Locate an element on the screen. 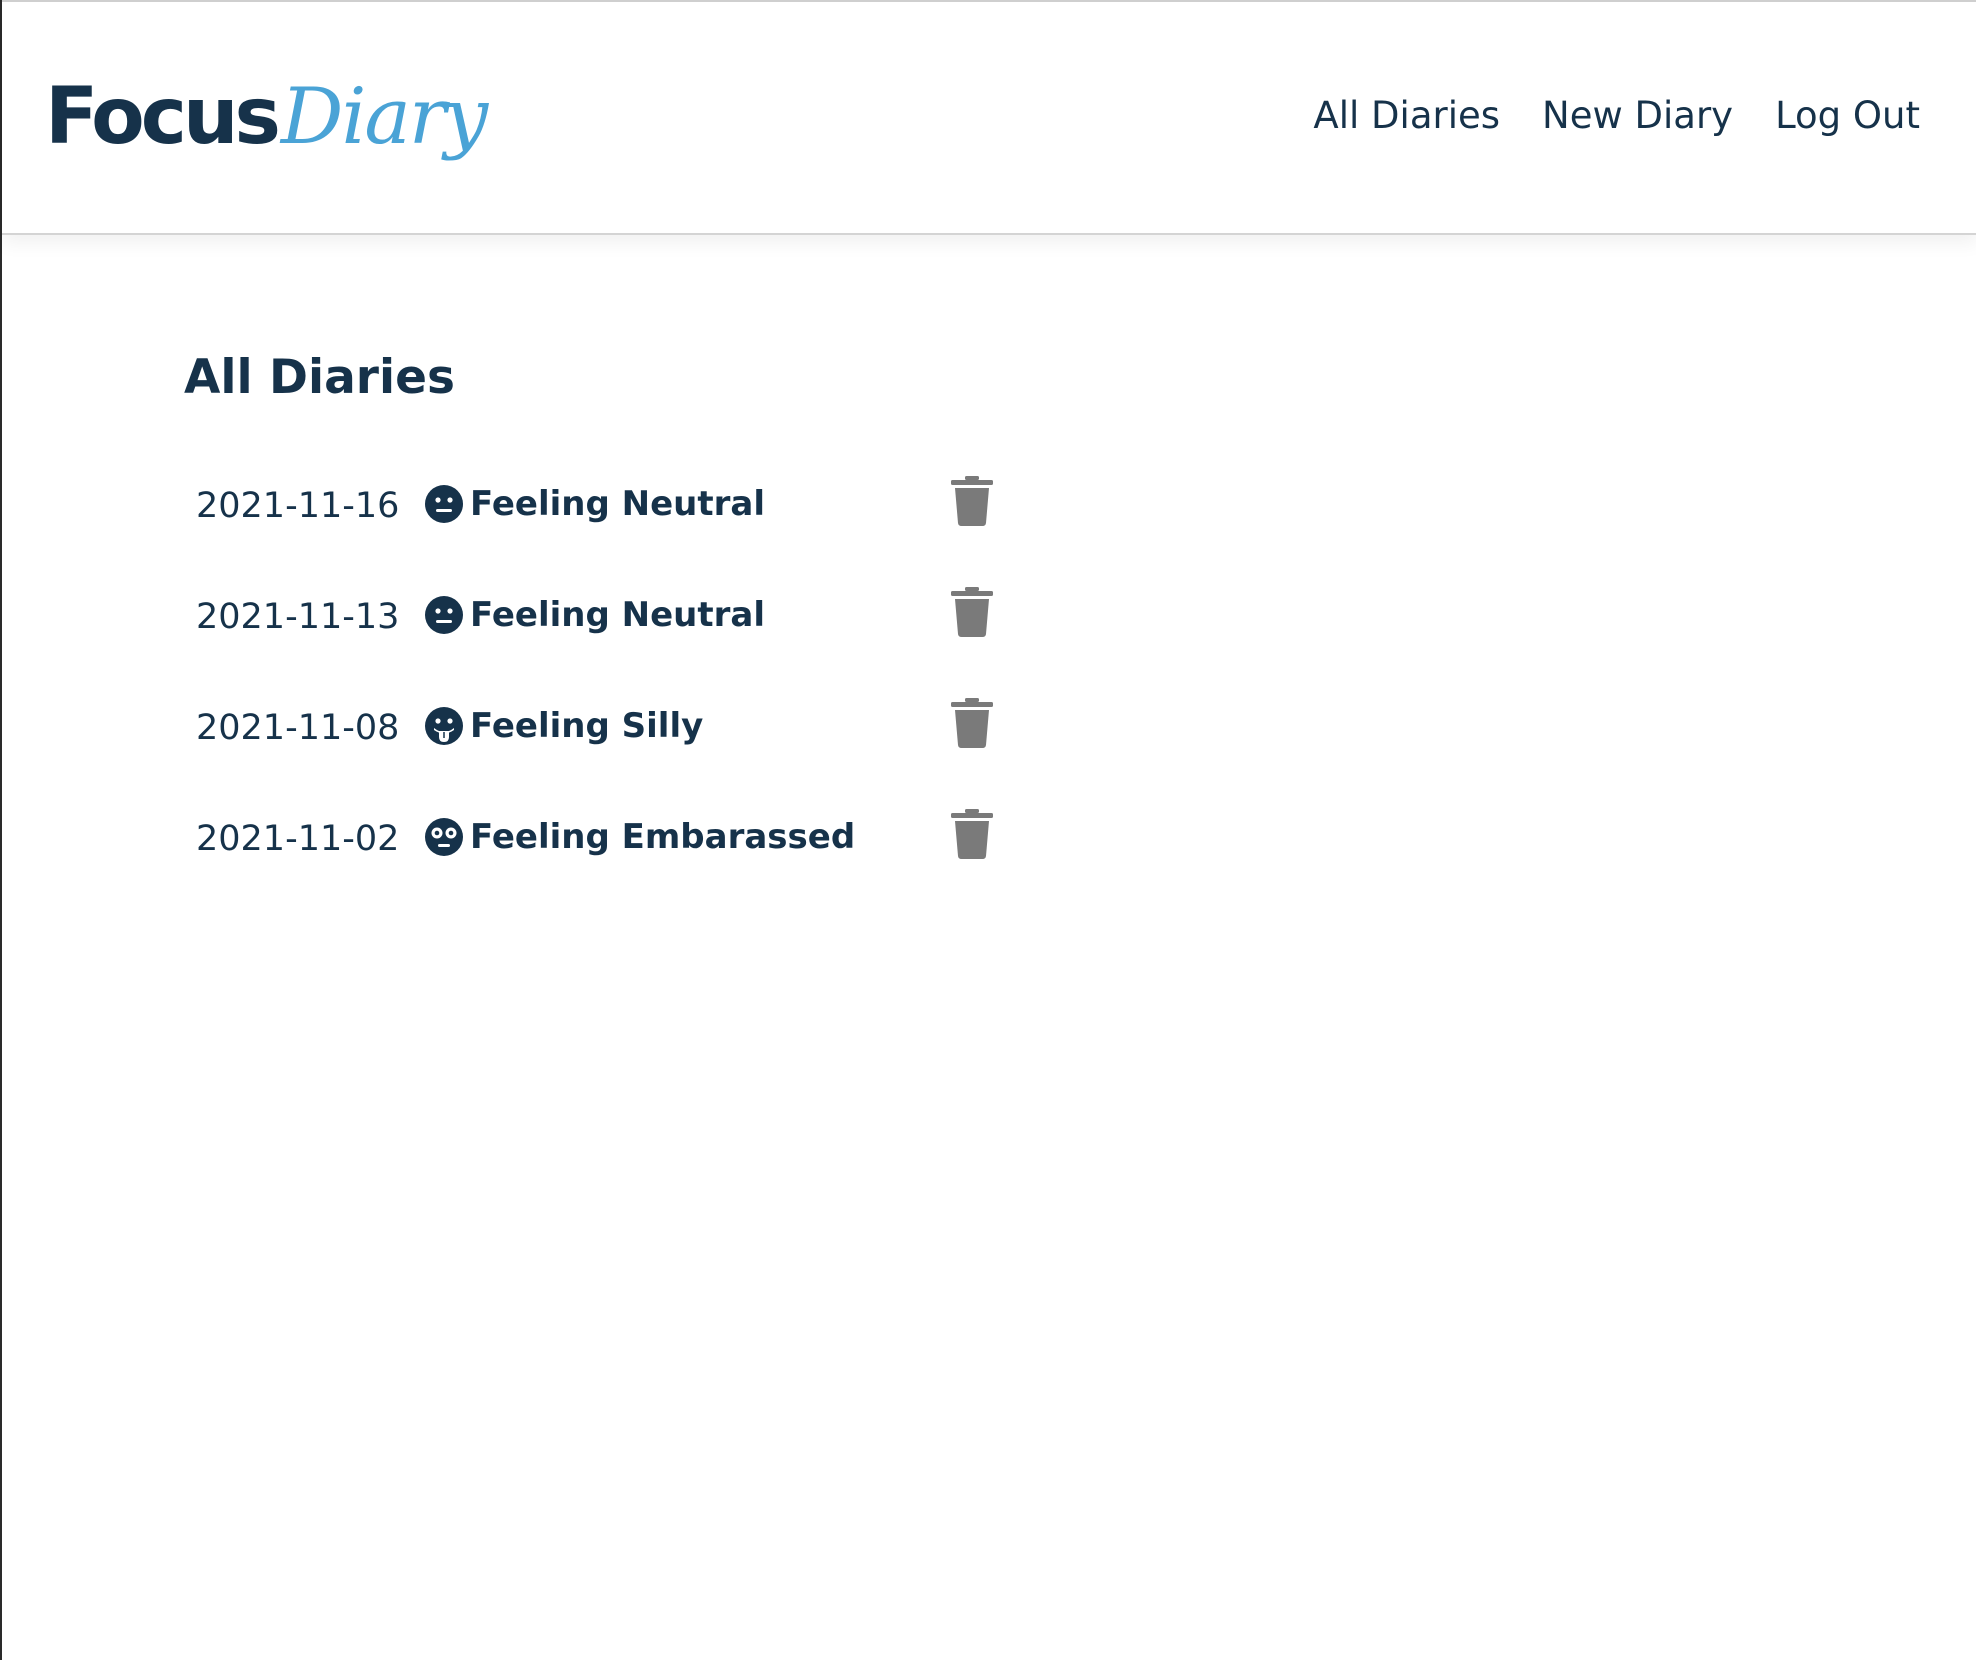  diary-entry-row: 2021-11-13 Feeling Neutral is located at coordinates (594, 642).